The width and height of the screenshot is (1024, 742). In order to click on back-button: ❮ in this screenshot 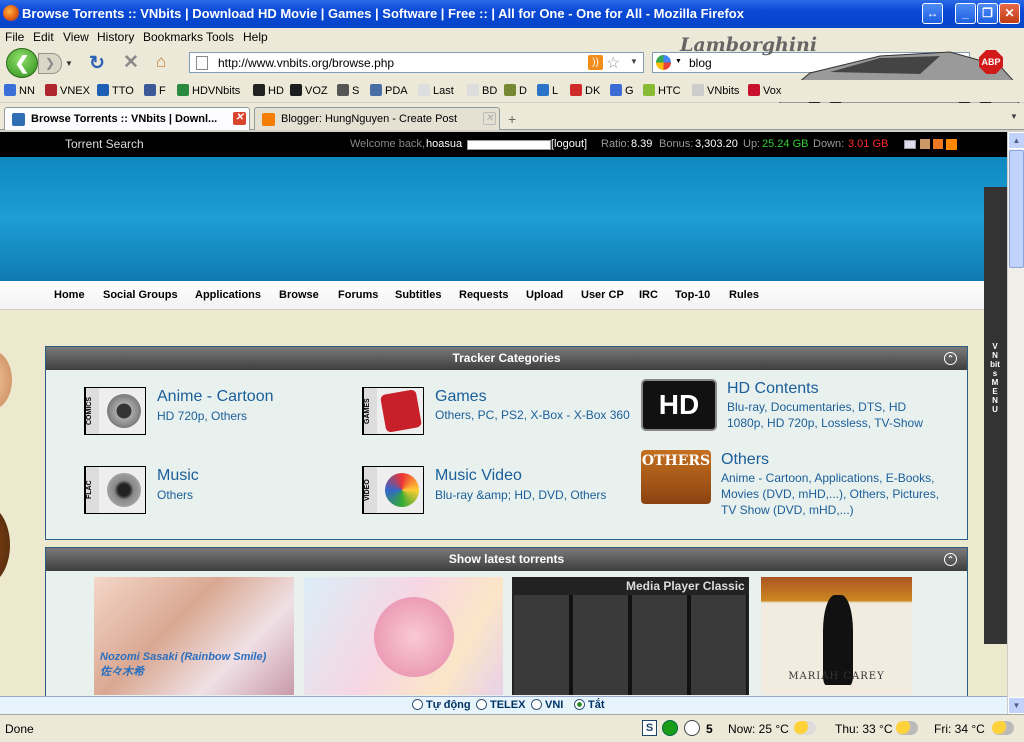, I will do `click(22, 63)`.